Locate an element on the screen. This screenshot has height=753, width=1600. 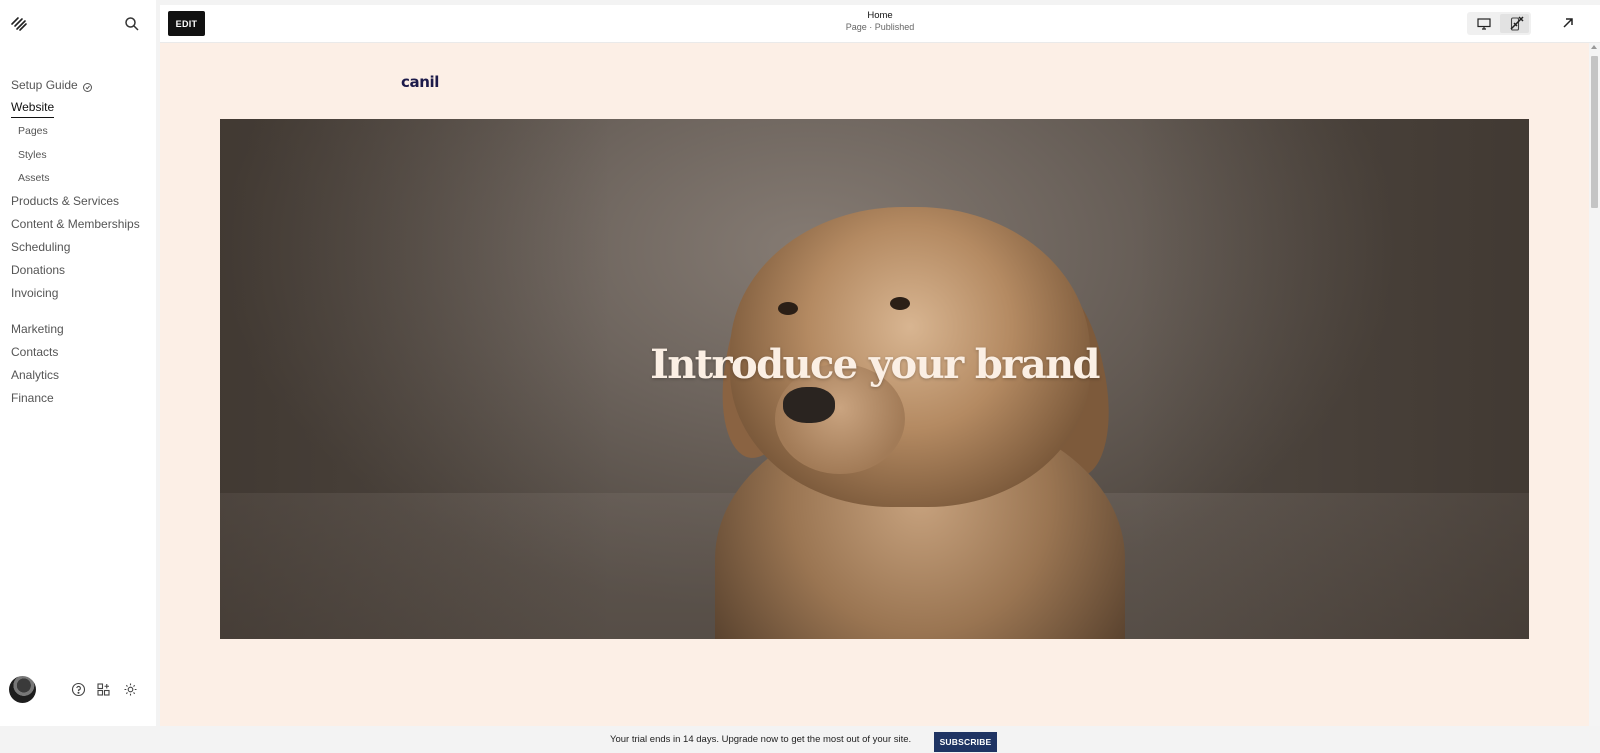
squarespace-logo-icon is located at coordinates (19, 24).